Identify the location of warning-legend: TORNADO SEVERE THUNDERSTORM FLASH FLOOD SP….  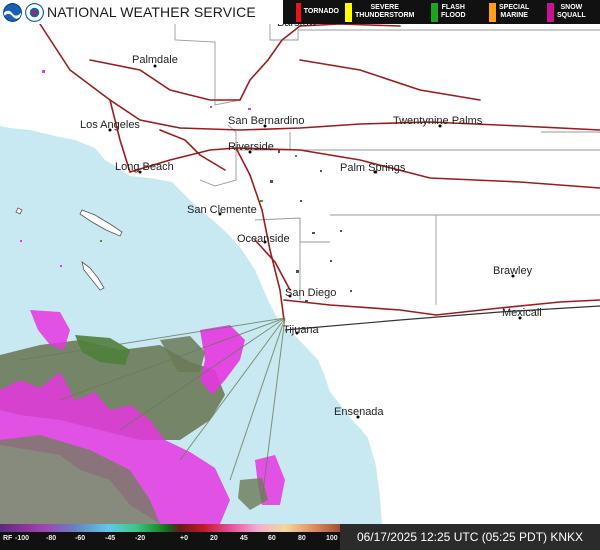
(441, 12).